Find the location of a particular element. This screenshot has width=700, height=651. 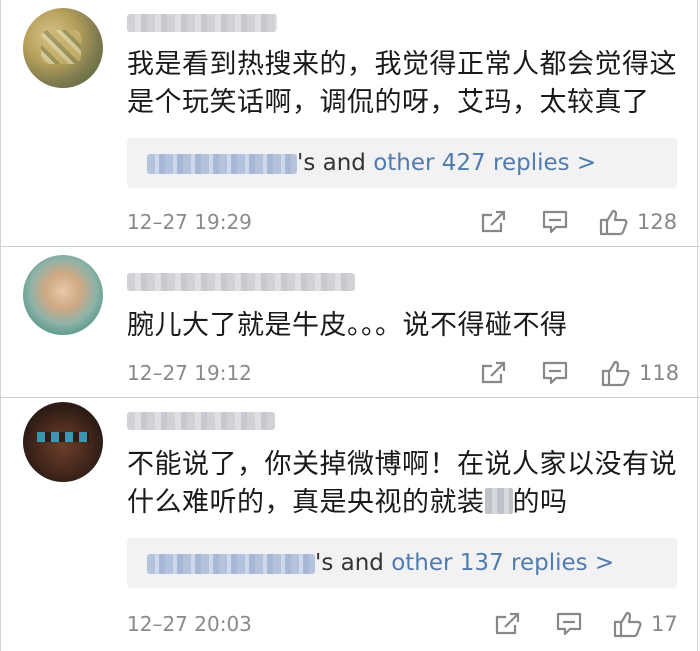

comment-text-before: 不能说了，你关掉微博啊！在说人家以没有说什么难听的，真是央视的就装 is located at coordinates (402, 483).